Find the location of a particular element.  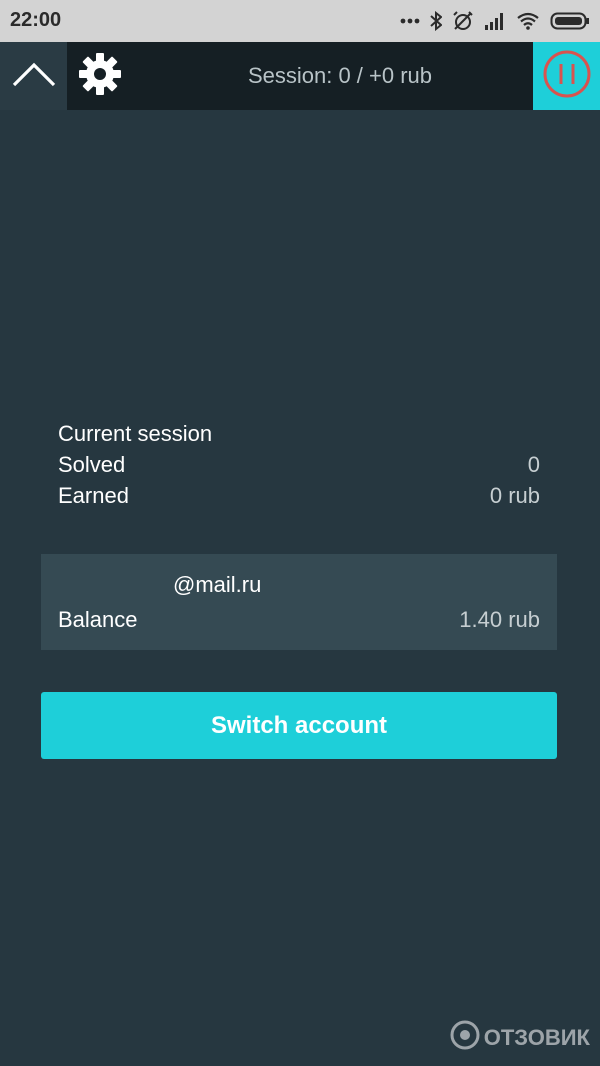

current-session-stats: Current session Solved 0 Earned 0 rub is located at coordinates (299, 464).